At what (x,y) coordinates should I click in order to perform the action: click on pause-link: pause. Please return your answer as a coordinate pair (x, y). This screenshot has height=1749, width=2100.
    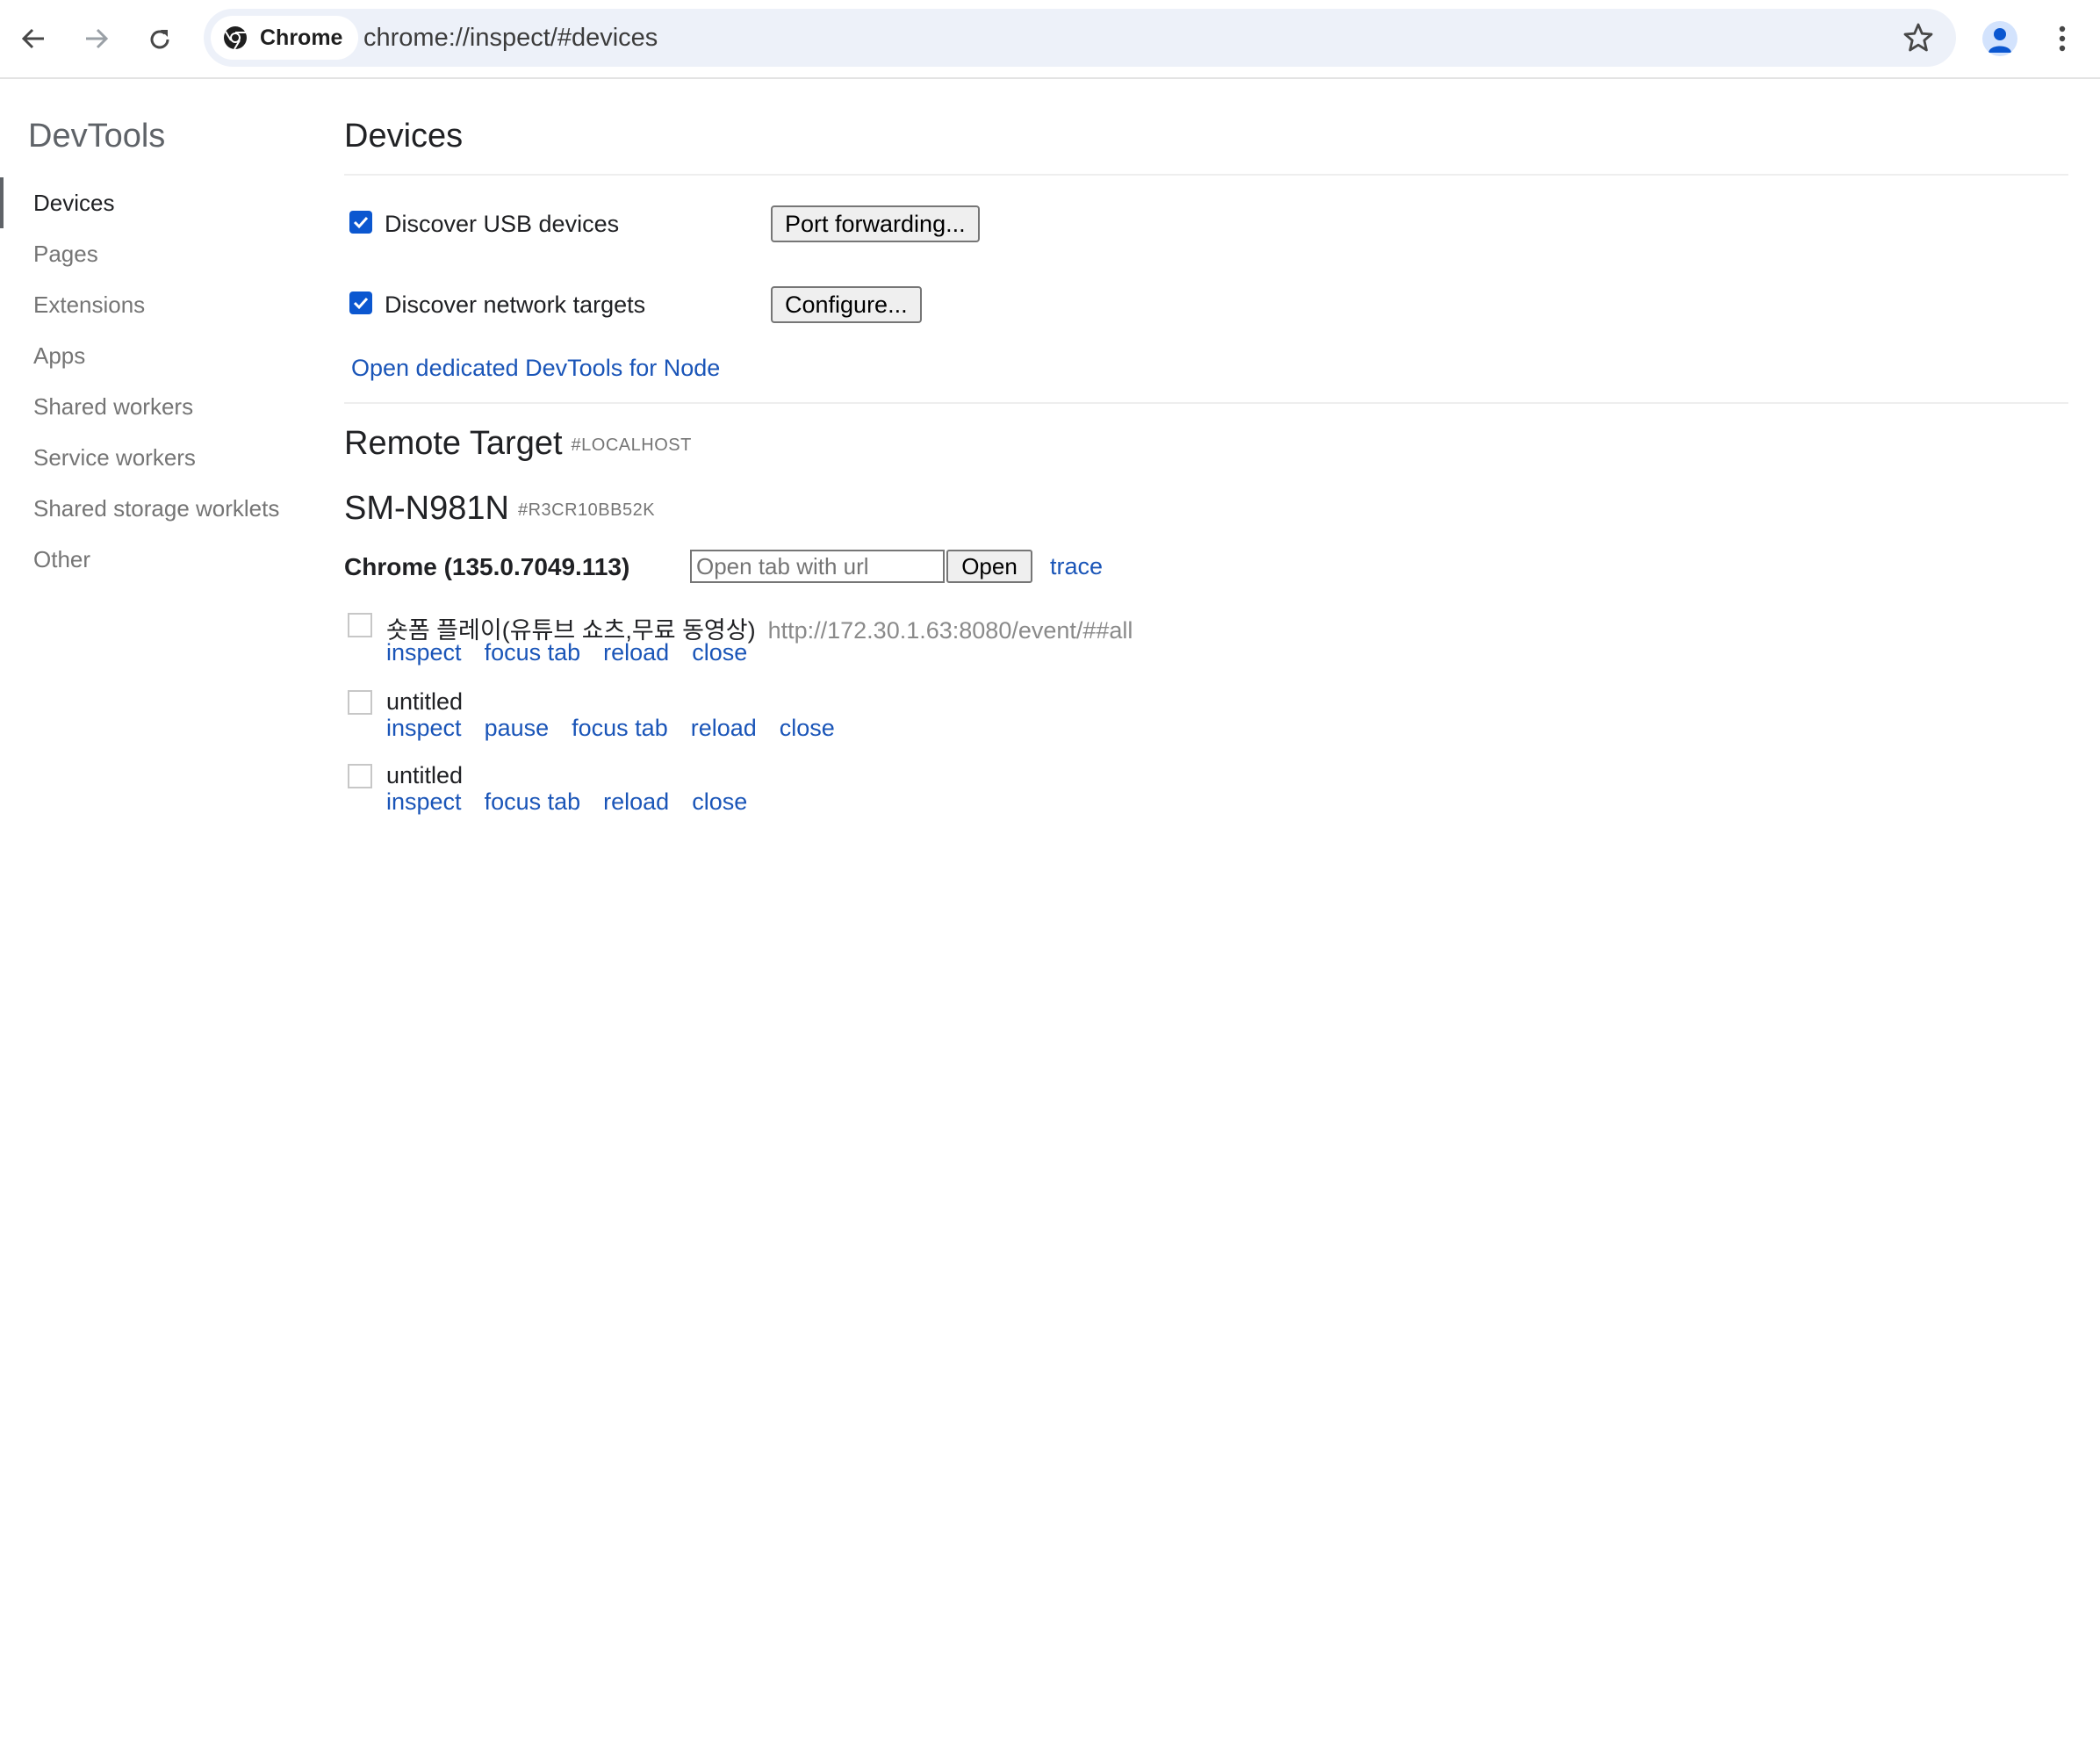
    Looking at the image, I should click on (517, 728).